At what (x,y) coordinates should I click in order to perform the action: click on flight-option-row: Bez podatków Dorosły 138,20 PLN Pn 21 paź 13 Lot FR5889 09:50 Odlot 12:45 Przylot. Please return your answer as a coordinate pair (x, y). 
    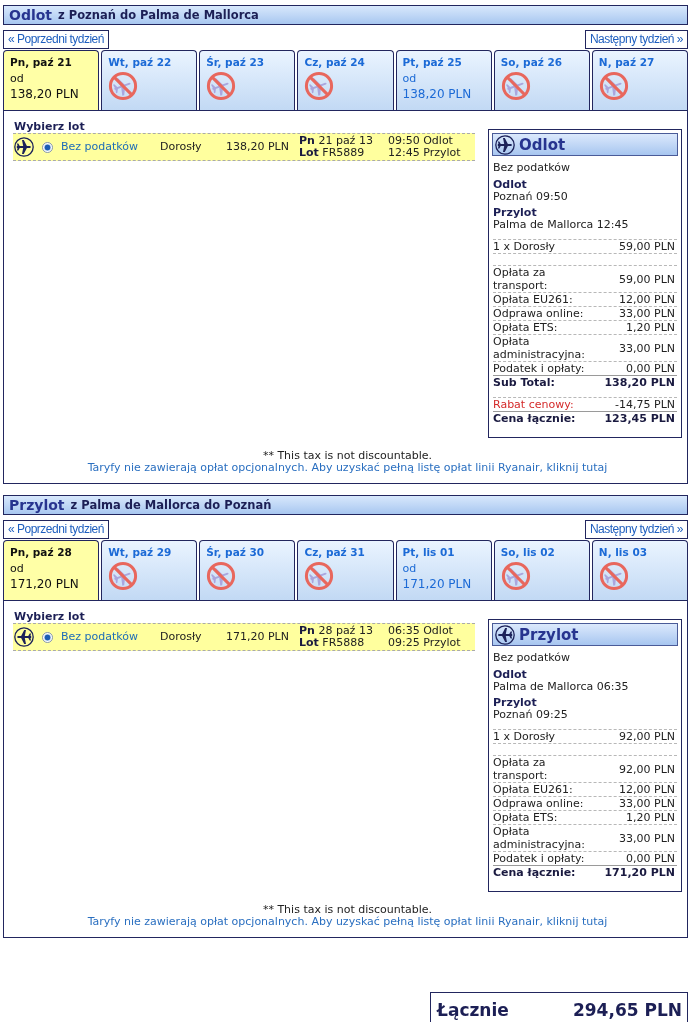
    Looking at the image, I should click on (244, 147).